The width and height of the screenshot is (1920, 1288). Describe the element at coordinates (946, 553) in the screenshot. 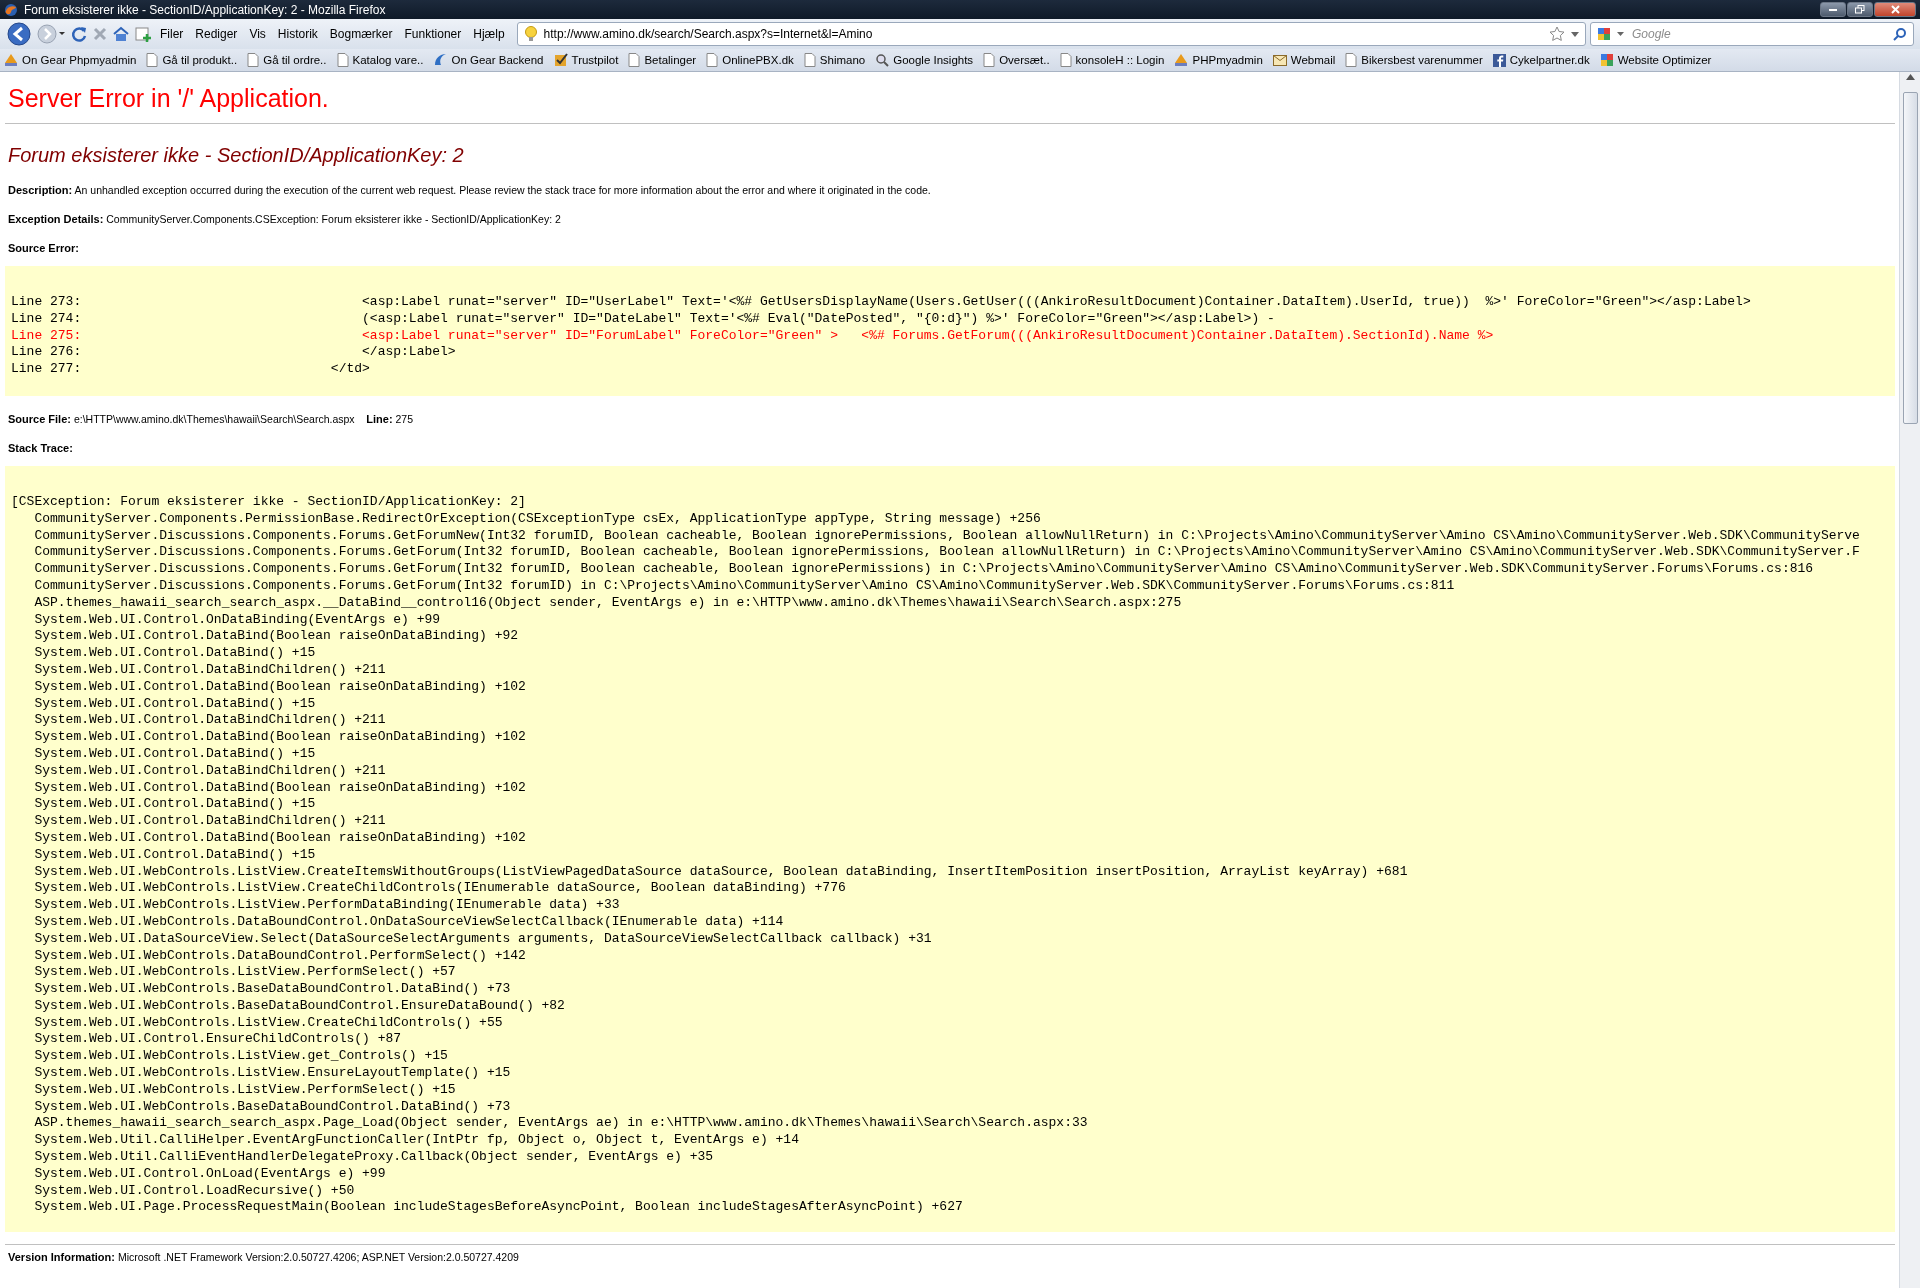

I see `stack-trace-line: CommunityServer.Discussions.Components.Forums.GetForum(Int32 forumID, Boolean cacheable, Boolean ignorePermissions, Boolean allowNullReturn) in C:\Projects\Amino\CommunityServer\Amino CS\Amino\CommunityServer.Web.SDK\CommunityServer.F` at that location.